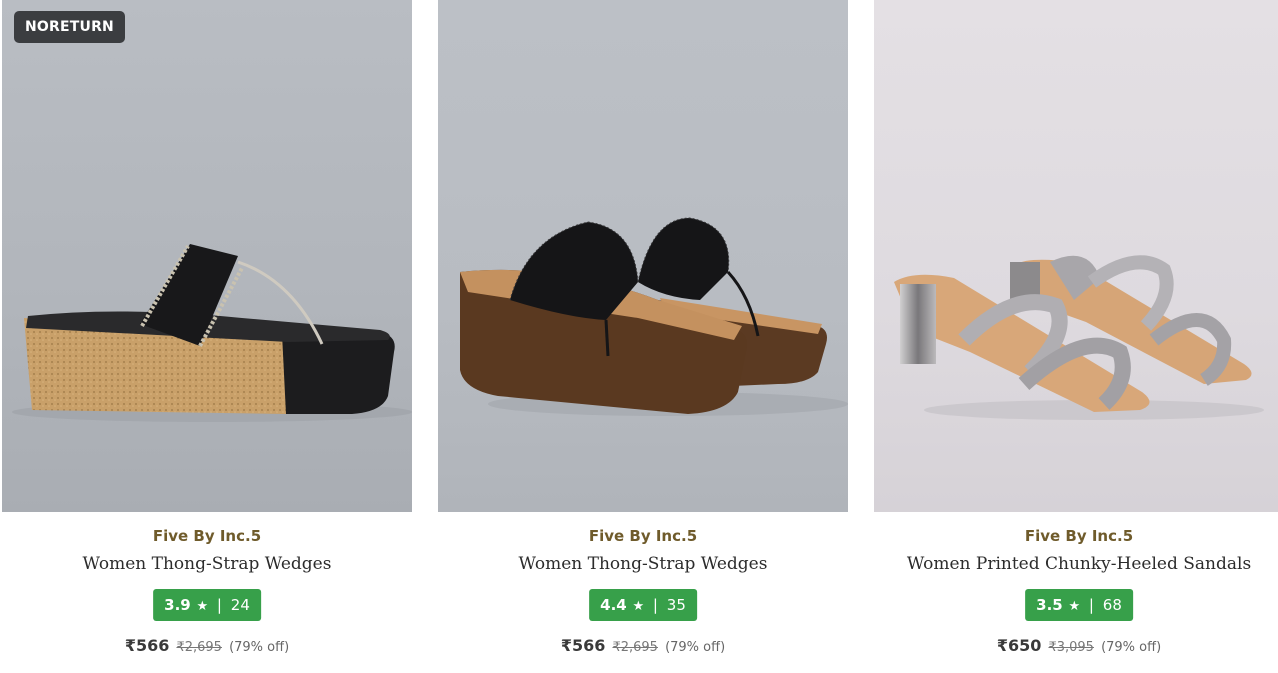  What do you see at coordinates (212, 333) in the screenshot?
I see `wedge-sandal-illustration` at bounding box center [212, 333].